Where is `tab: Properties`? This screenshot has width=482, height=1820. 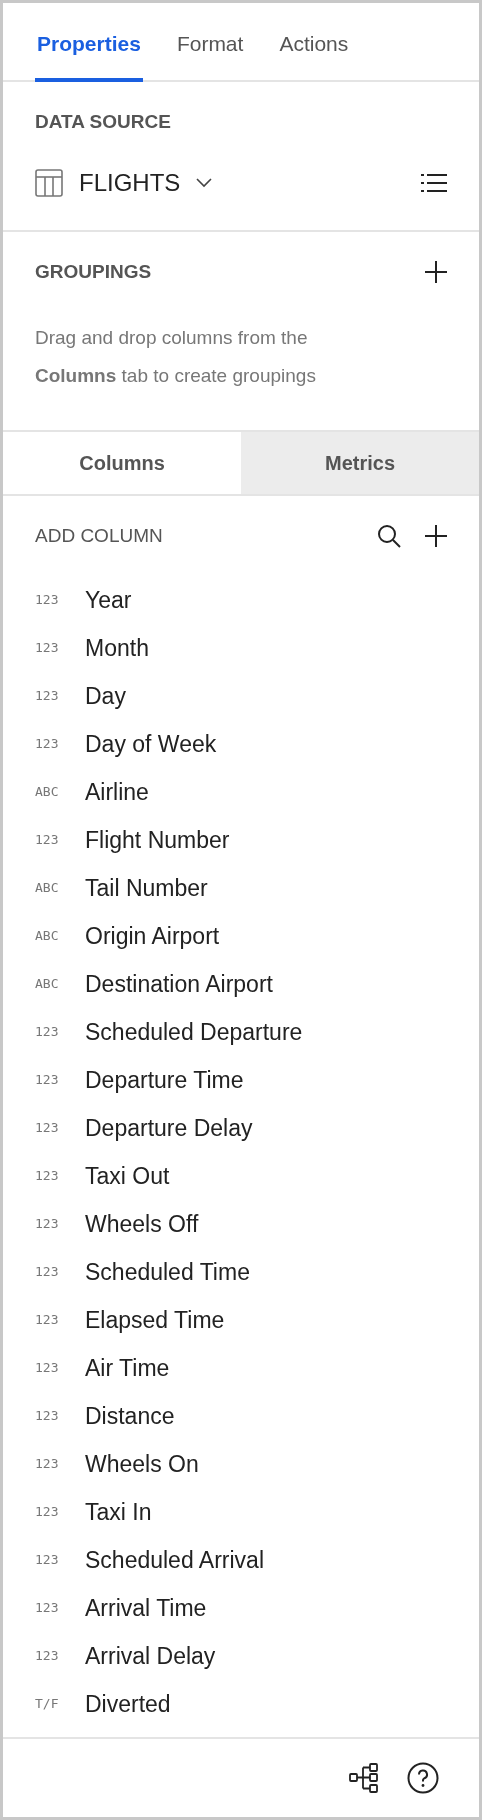
tab: Properties is located at coordinates (89, 42).